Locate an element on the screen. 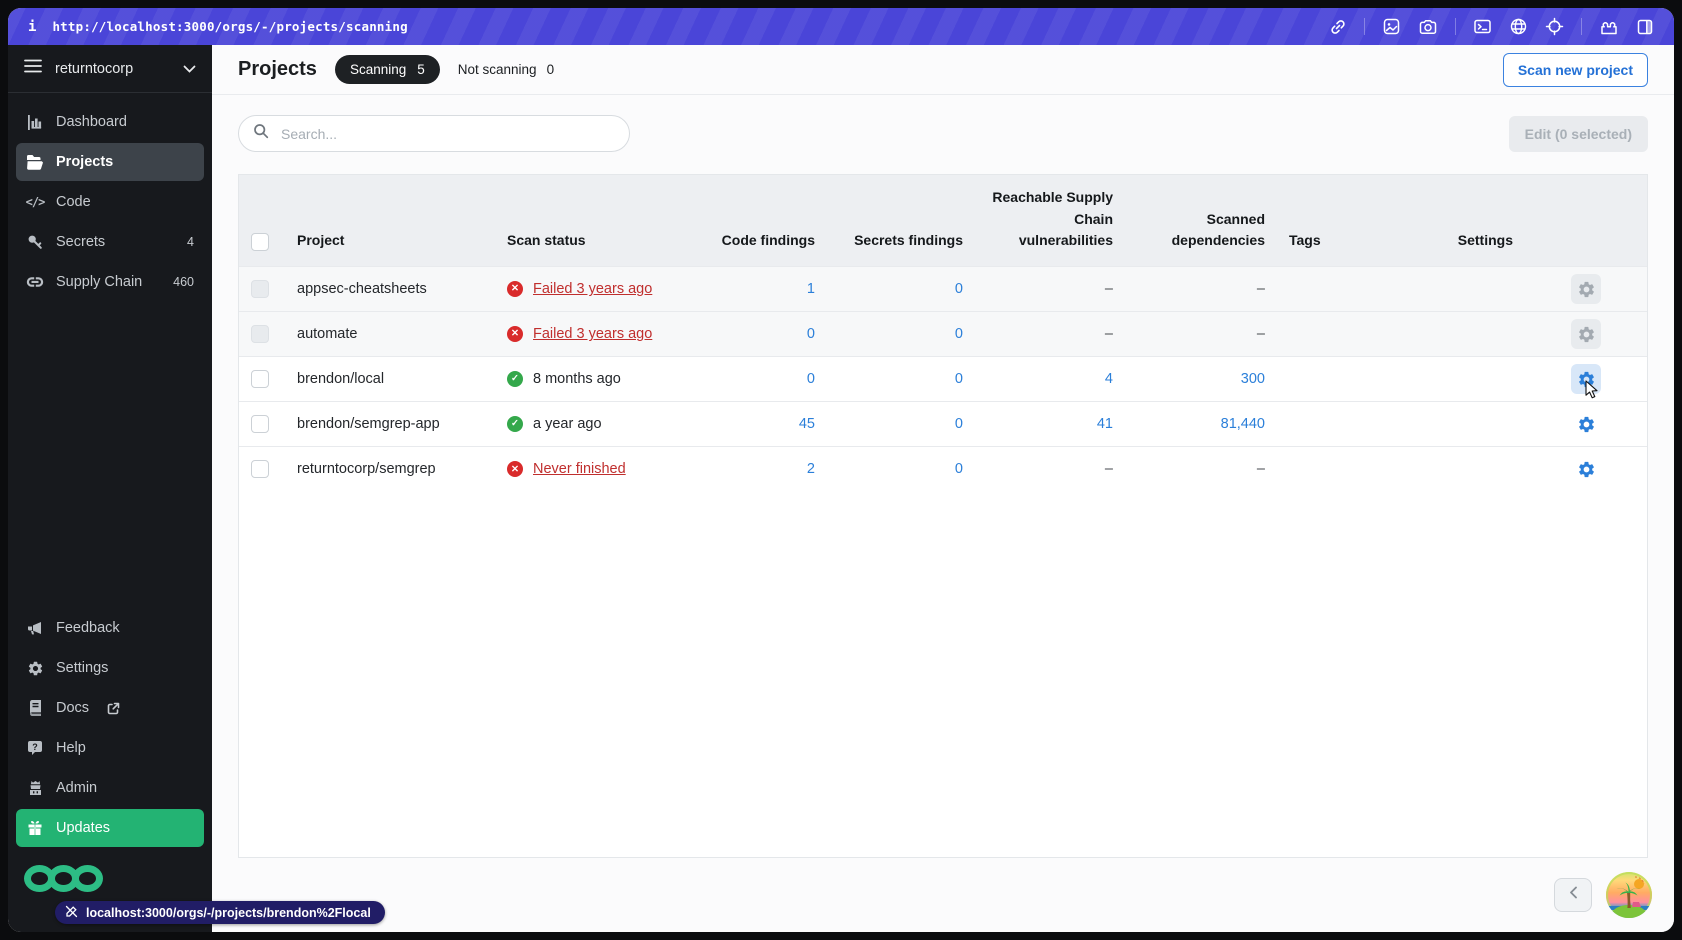  hamburger-menu-icon is located at coordinates (33, 68).